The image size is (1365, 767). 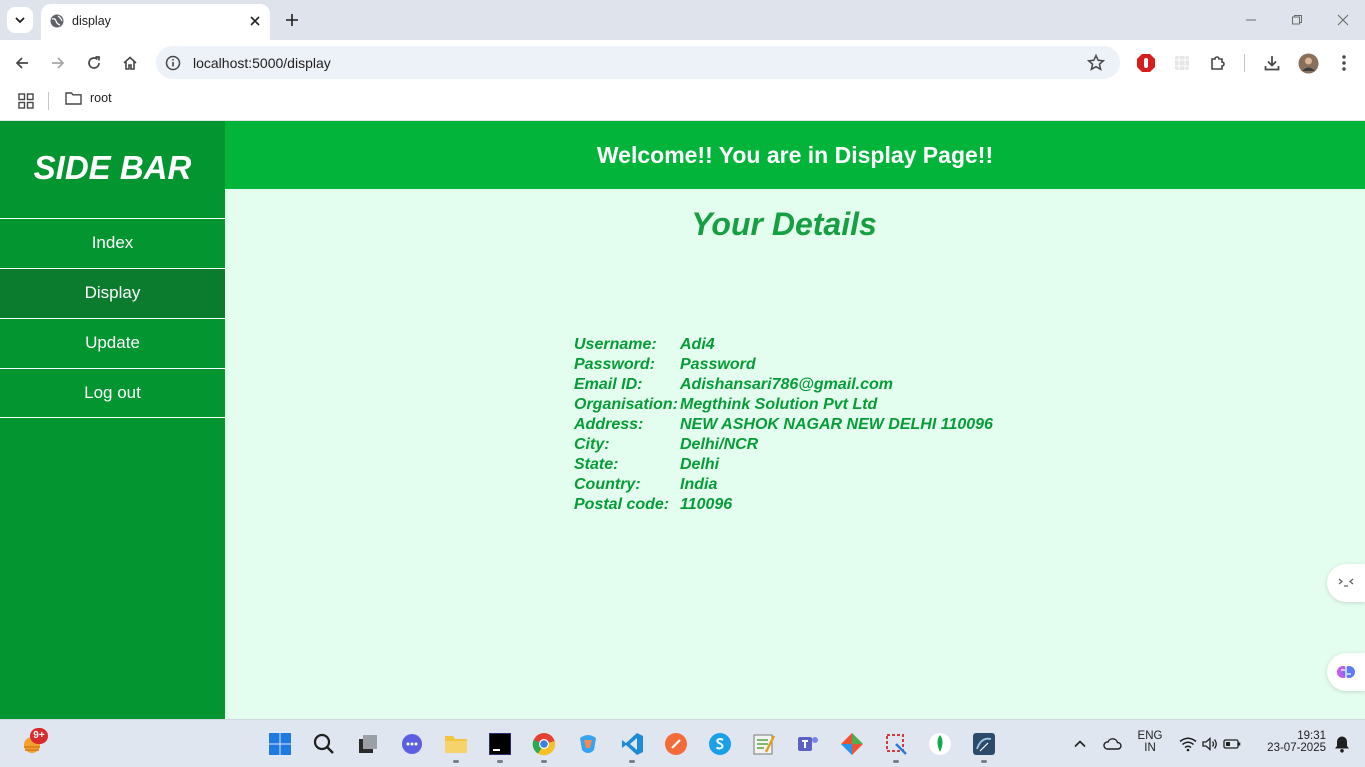 I want to click on taskbar-teams, so click(x=808, y=744).